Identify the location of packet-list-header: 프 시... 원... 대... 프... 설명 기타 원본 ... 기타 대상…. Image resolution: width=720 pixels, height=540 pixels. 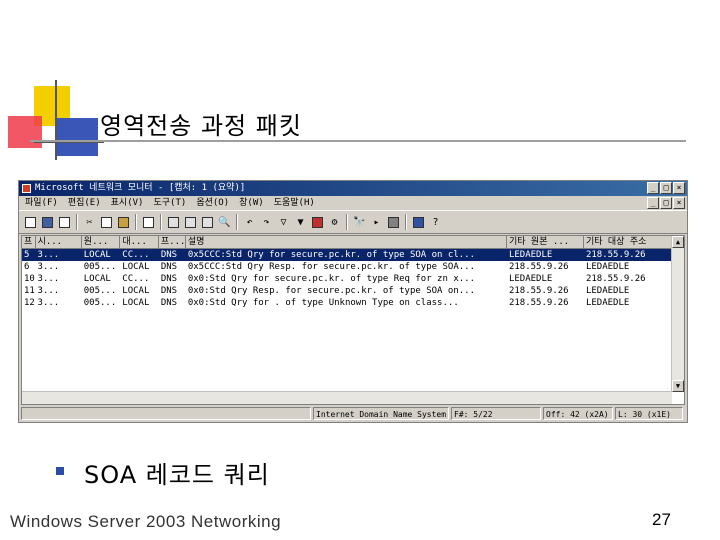
(353, 242).